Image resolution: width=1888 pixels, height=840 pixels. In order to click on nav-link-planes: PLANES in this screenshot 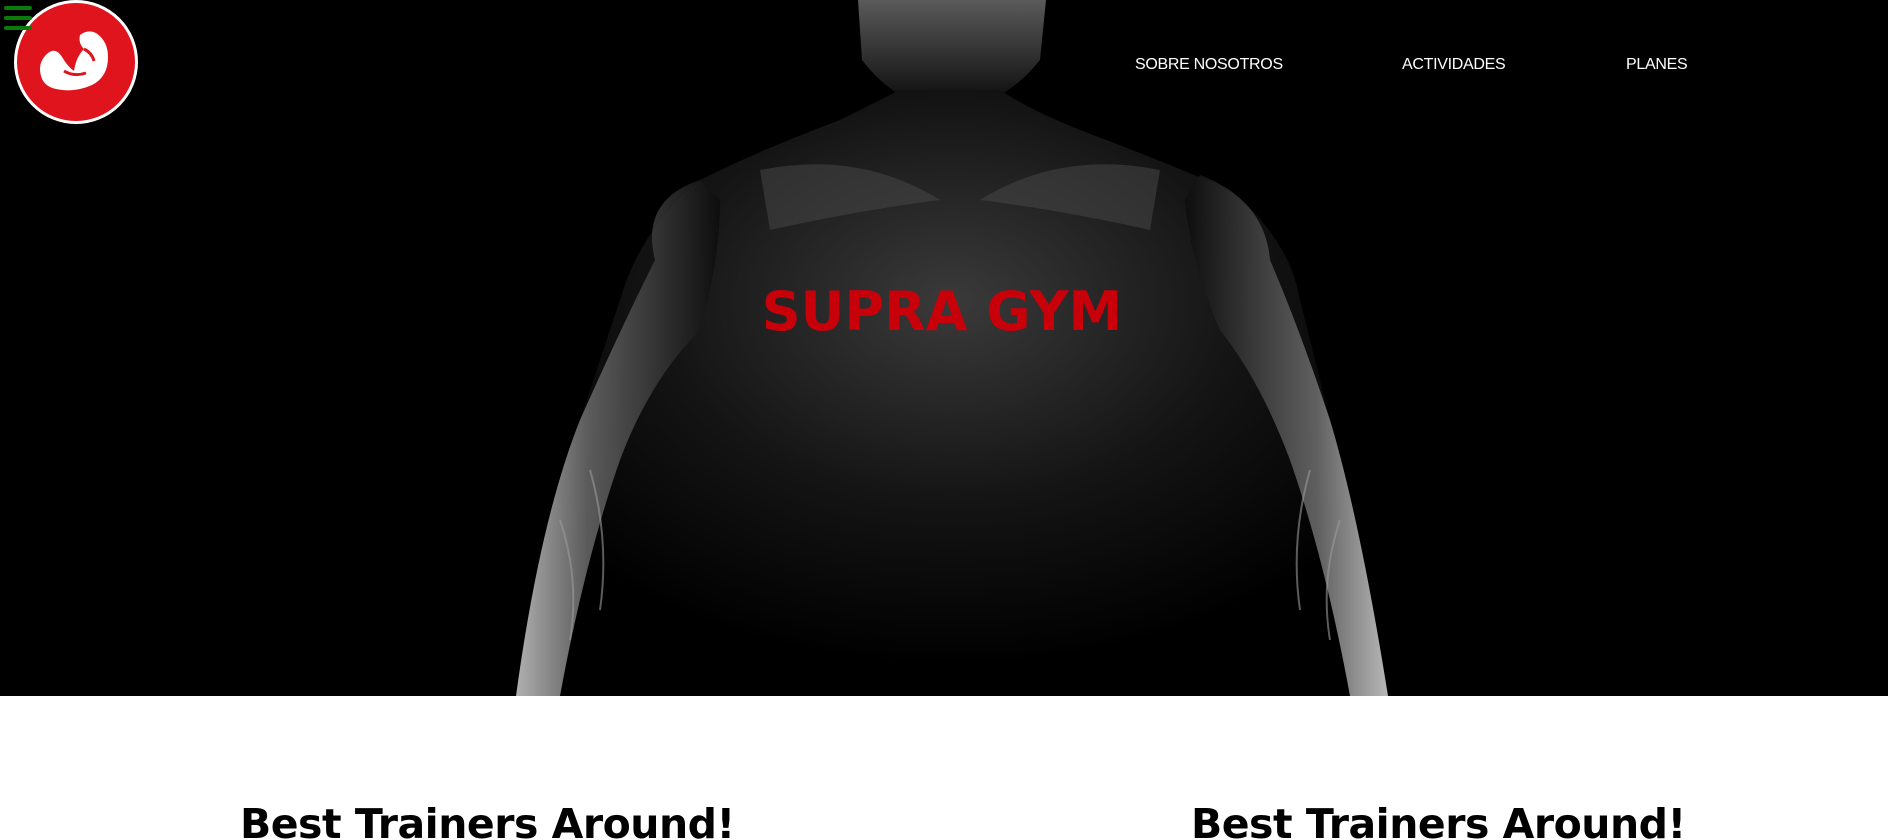, I will do `click(1657, 65)`.